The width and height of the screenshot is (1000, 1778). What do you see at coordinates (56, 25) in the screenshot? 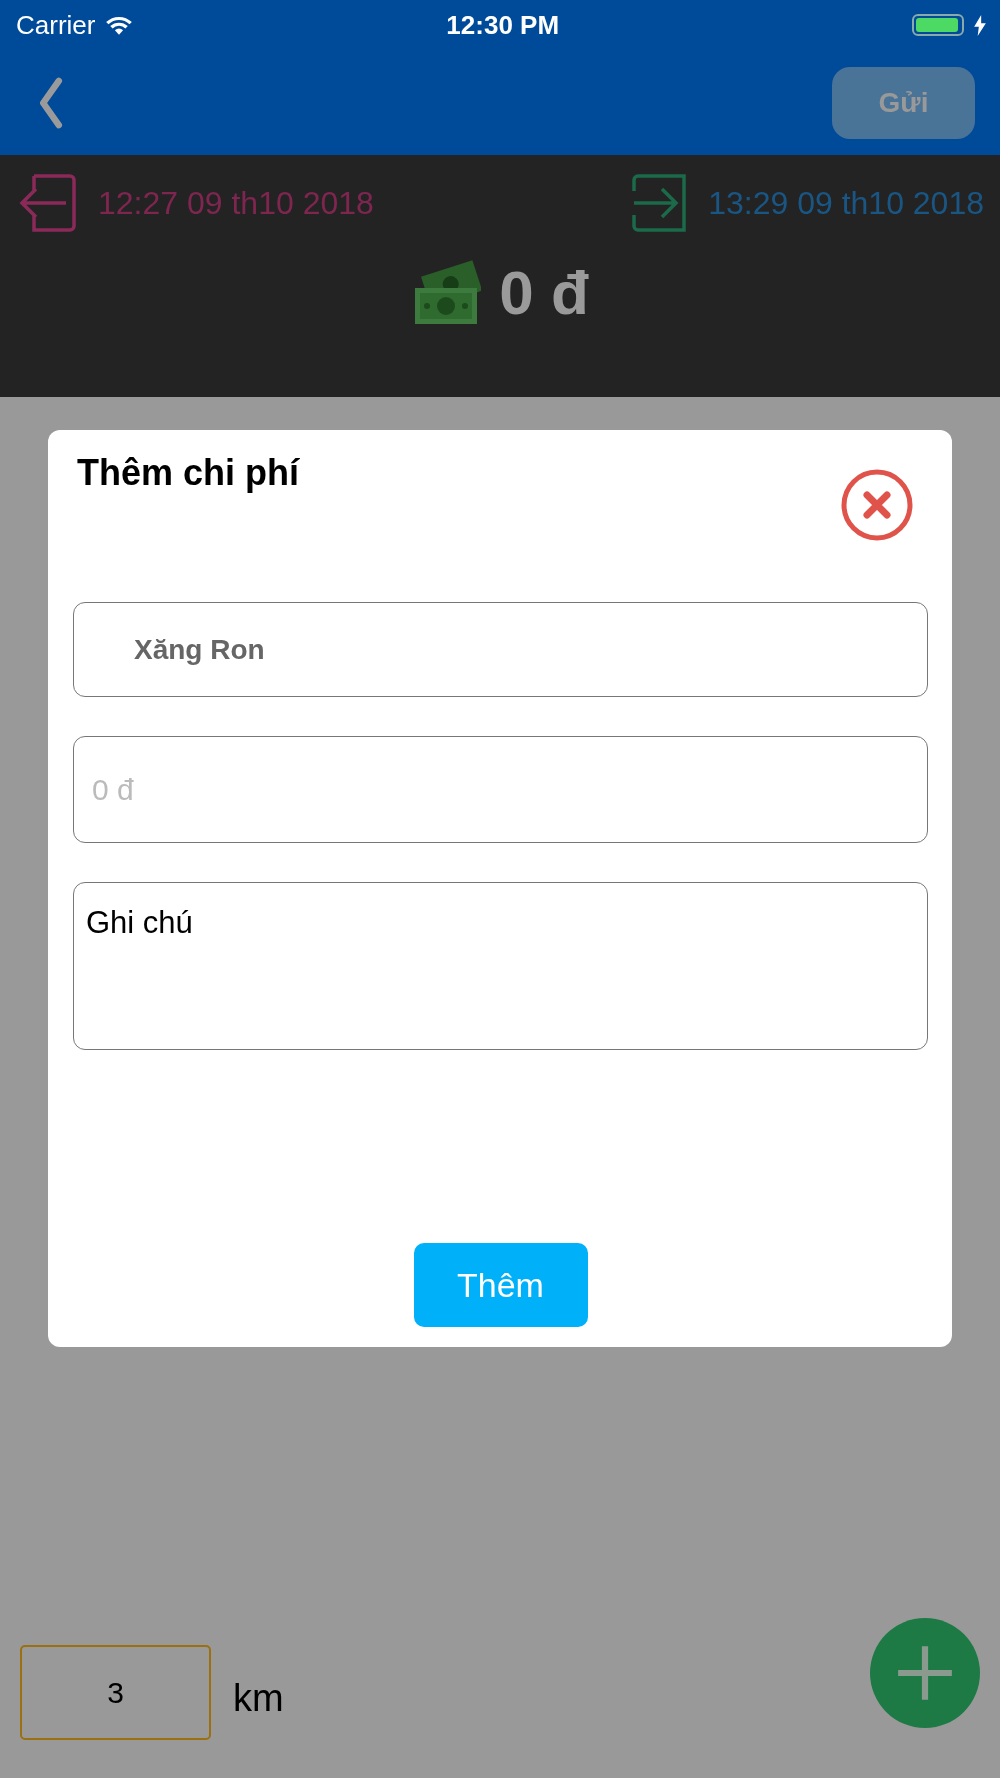
I see `carrier-label: Carrier` at bounding box center [56, 25].